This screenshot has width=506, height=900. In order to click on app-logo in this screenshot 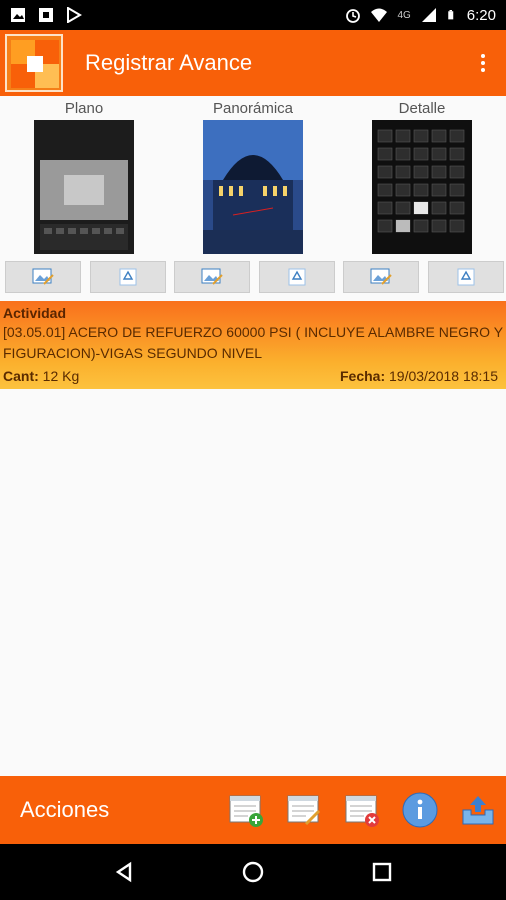, I will do `click(34, 63)`.